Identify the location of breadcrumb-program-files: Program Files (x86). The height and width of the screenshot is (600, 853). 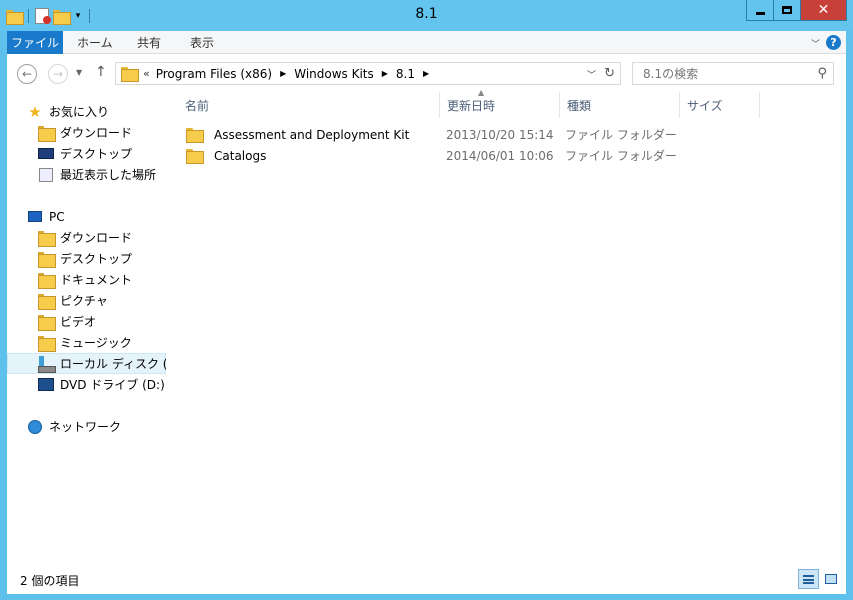
(214, 74).